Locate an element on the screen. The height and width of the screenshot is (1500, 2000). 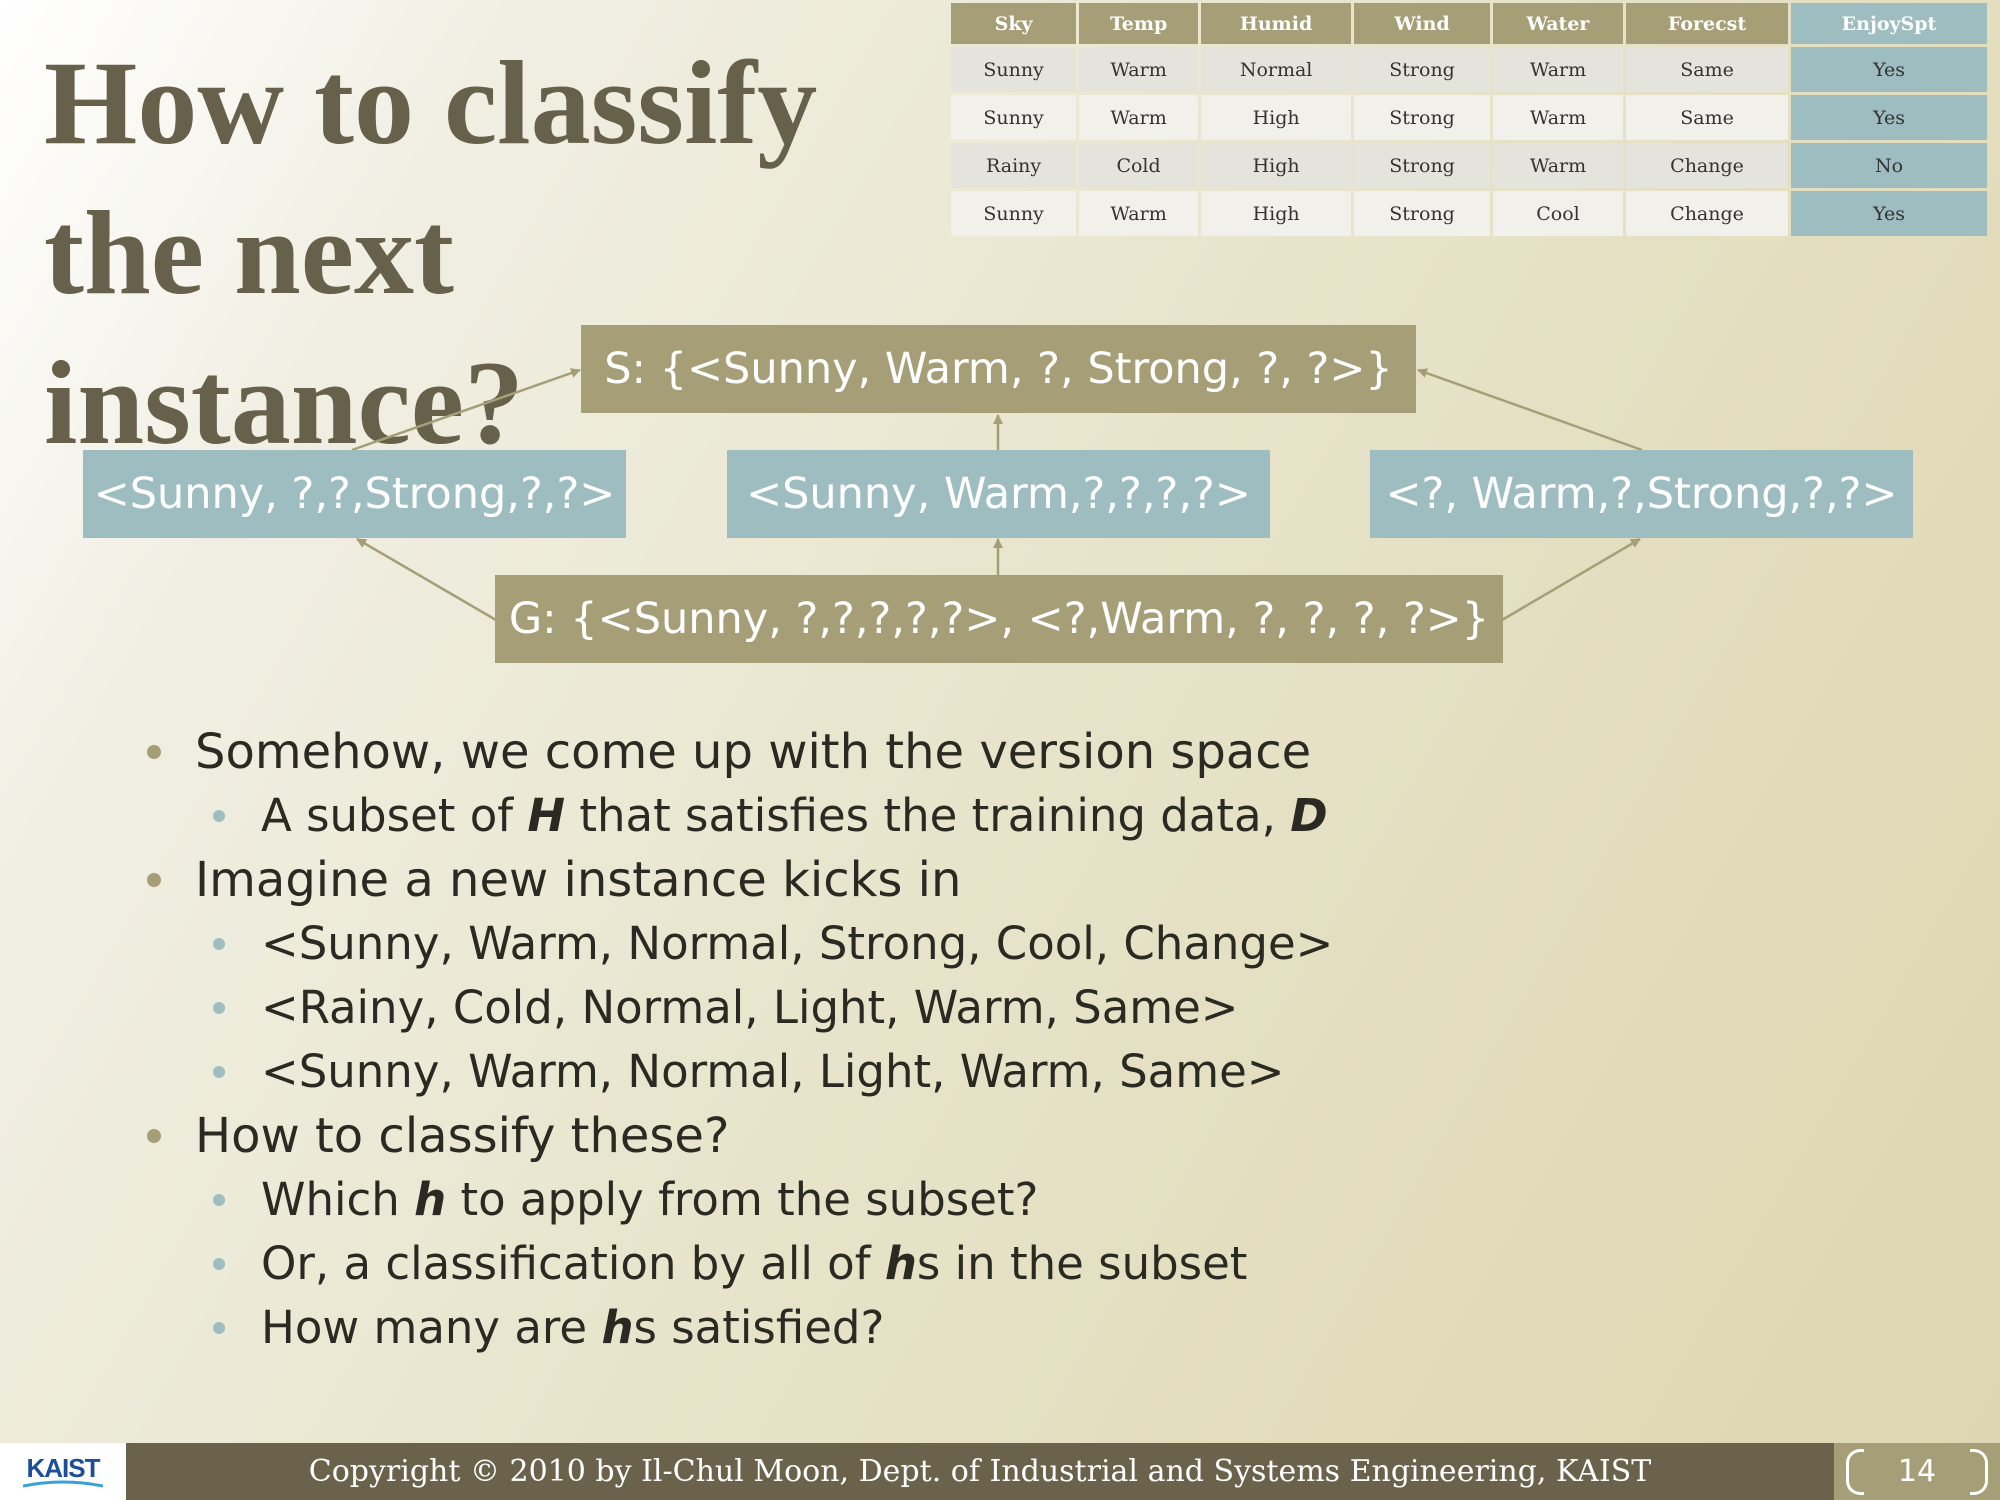
s-boundary-node: S: {<Sunny, Warm, ?, Strong, ?, ?>} is located at coordinates (998, 369).